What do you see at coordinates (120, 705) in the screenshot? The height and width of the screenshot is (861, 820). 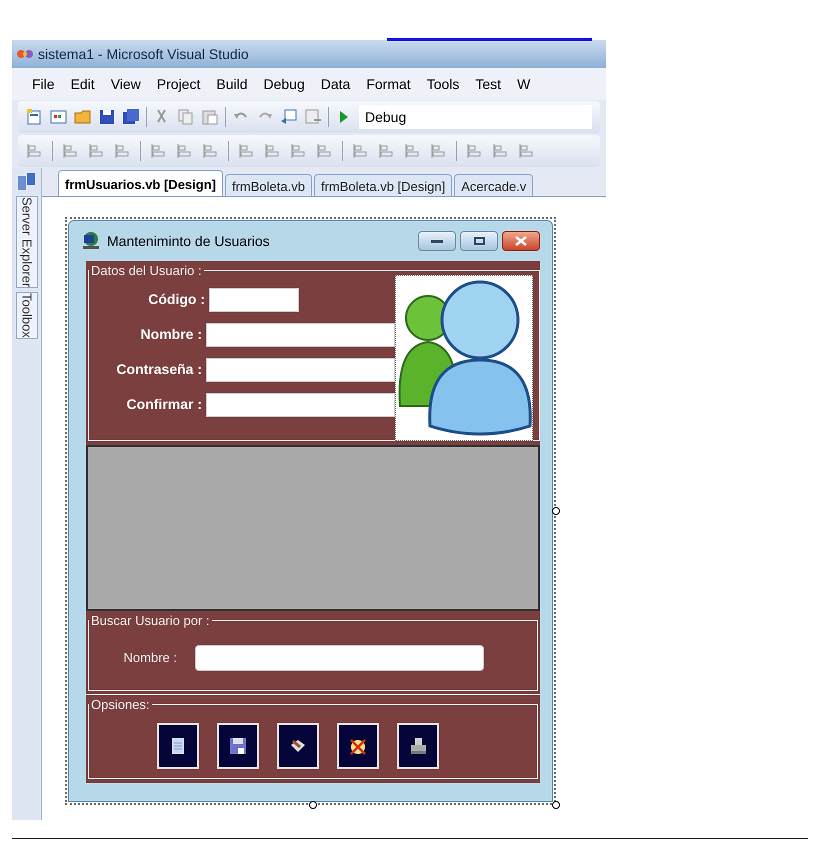 I see `group-title: Opsiones:` at bounding box center [120, 705].